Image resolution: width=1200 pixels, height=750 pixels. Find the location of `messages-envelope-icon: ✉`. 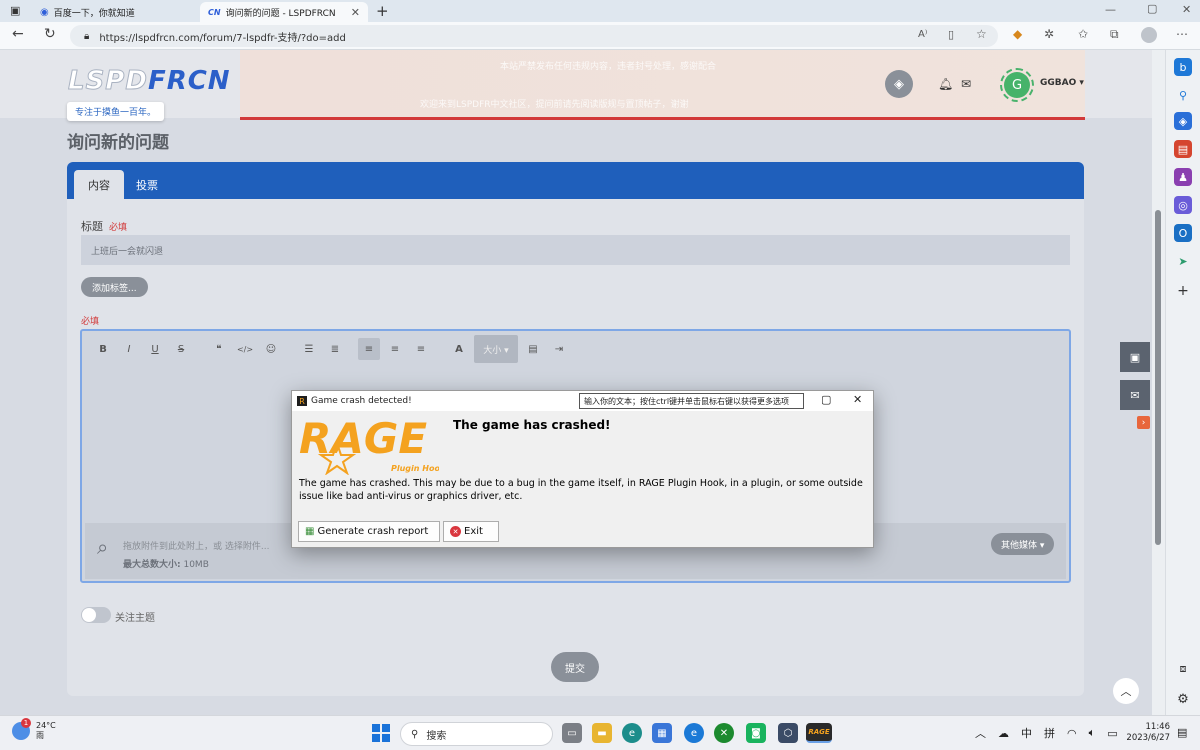

messages-envelope-icon: ✉ is located at coordinates (966, 84).